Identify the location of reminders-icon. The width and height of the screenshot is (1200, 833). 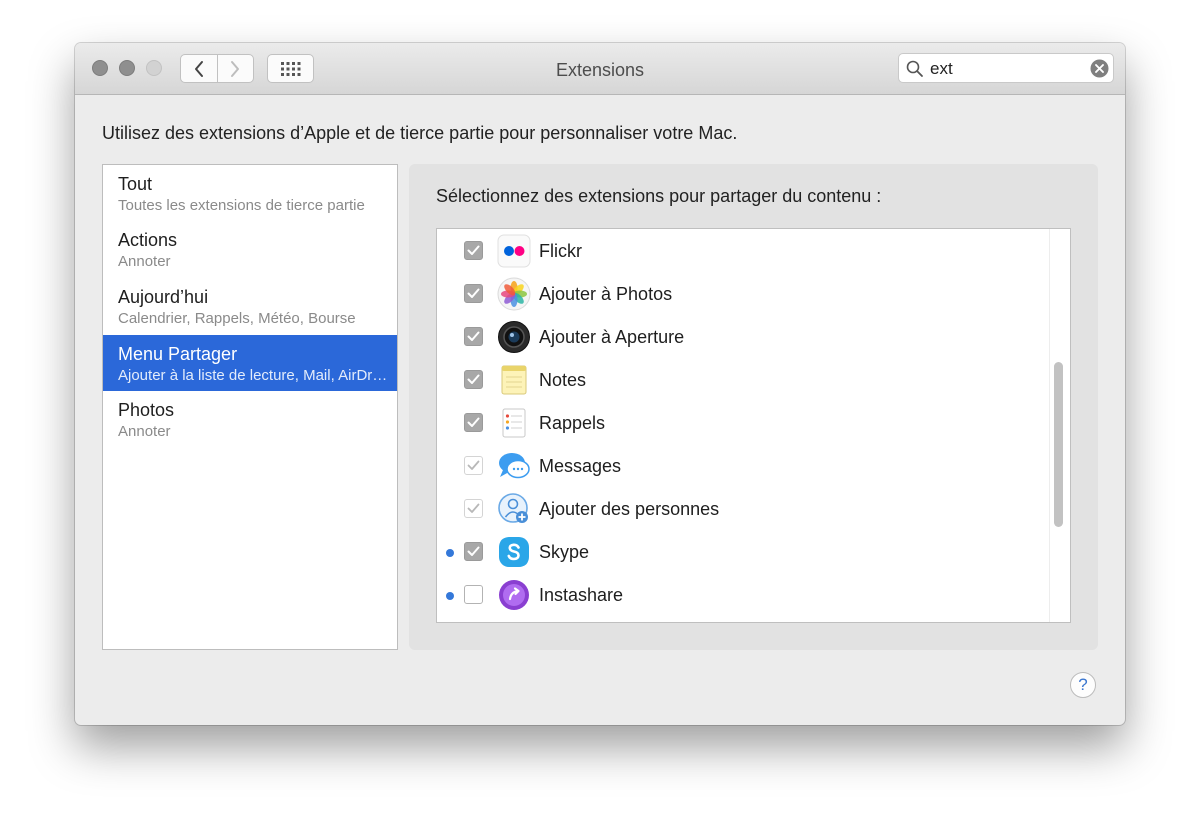
(514, 423).